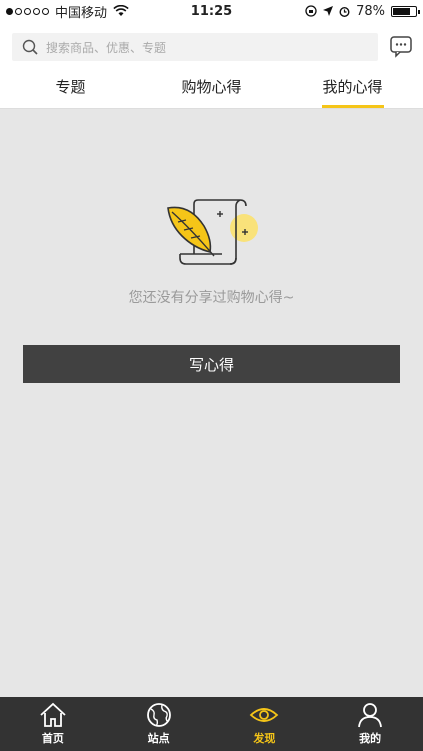  What do you see at coordinates (352, 90) in the screenshot?
I see `tab-my-reviews: 我的心得` at bounding box center [352, 90].